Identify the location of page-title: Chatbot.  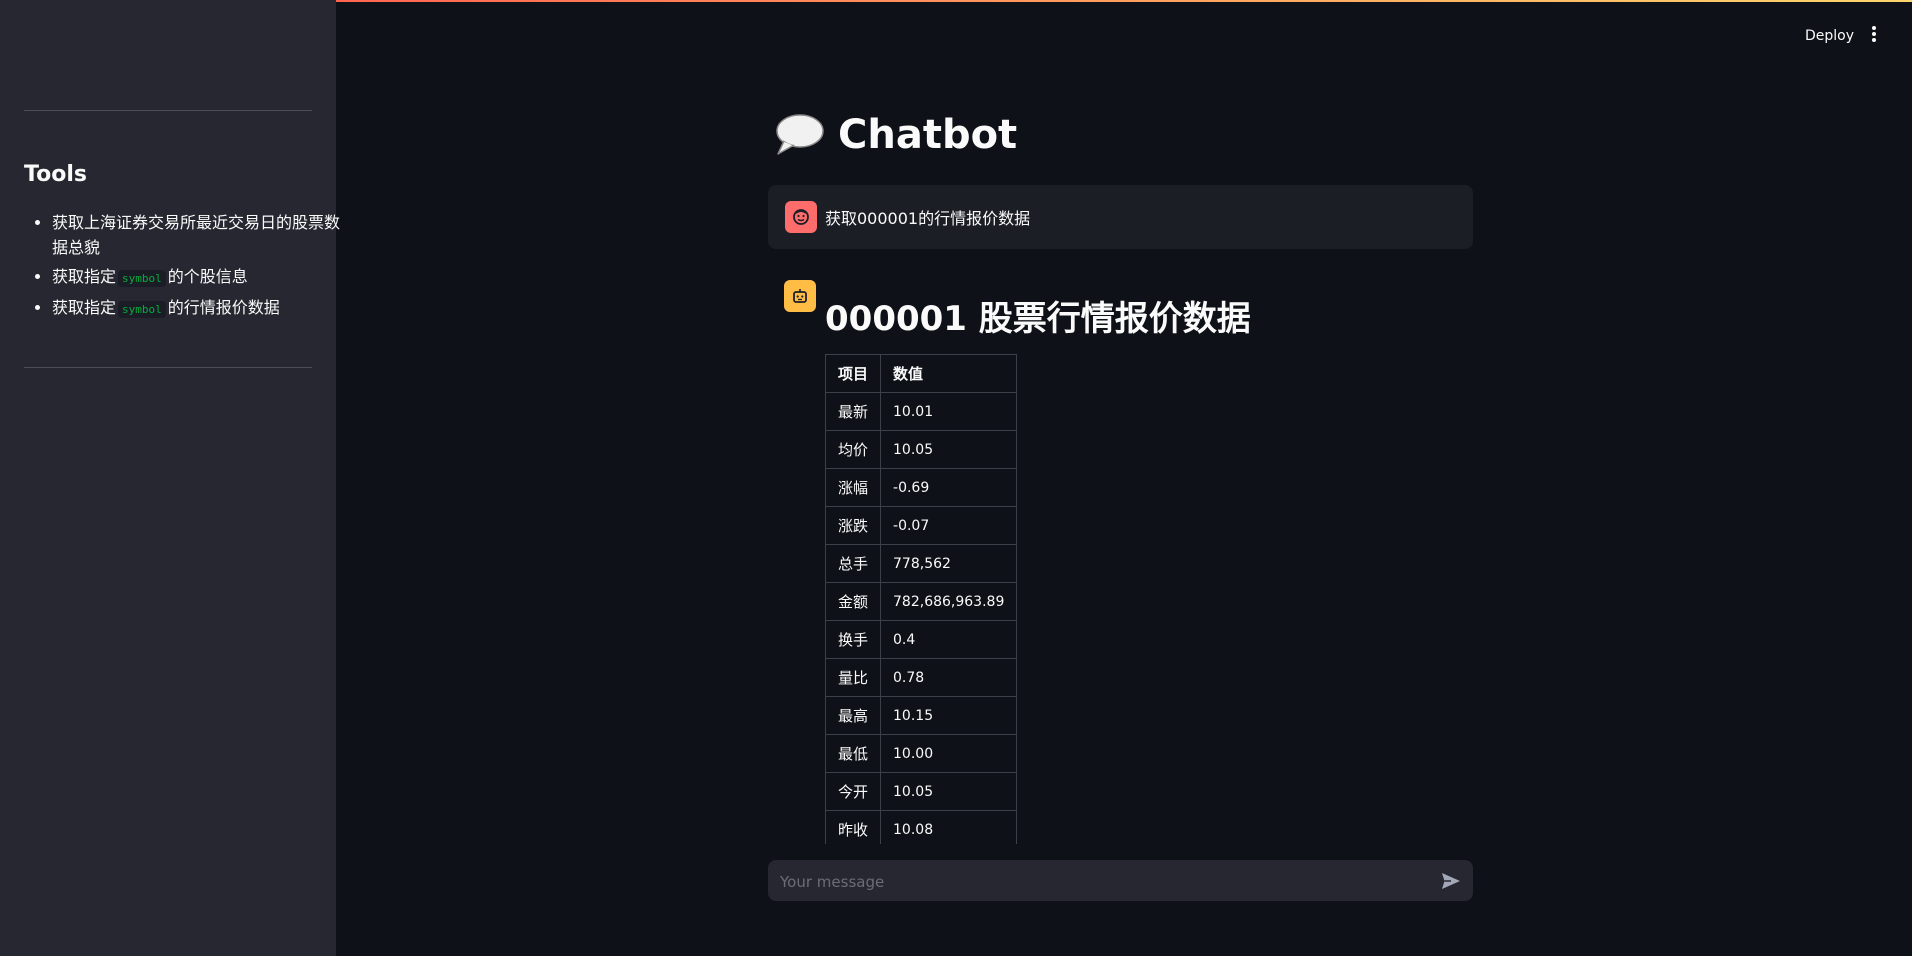
(895, 135).